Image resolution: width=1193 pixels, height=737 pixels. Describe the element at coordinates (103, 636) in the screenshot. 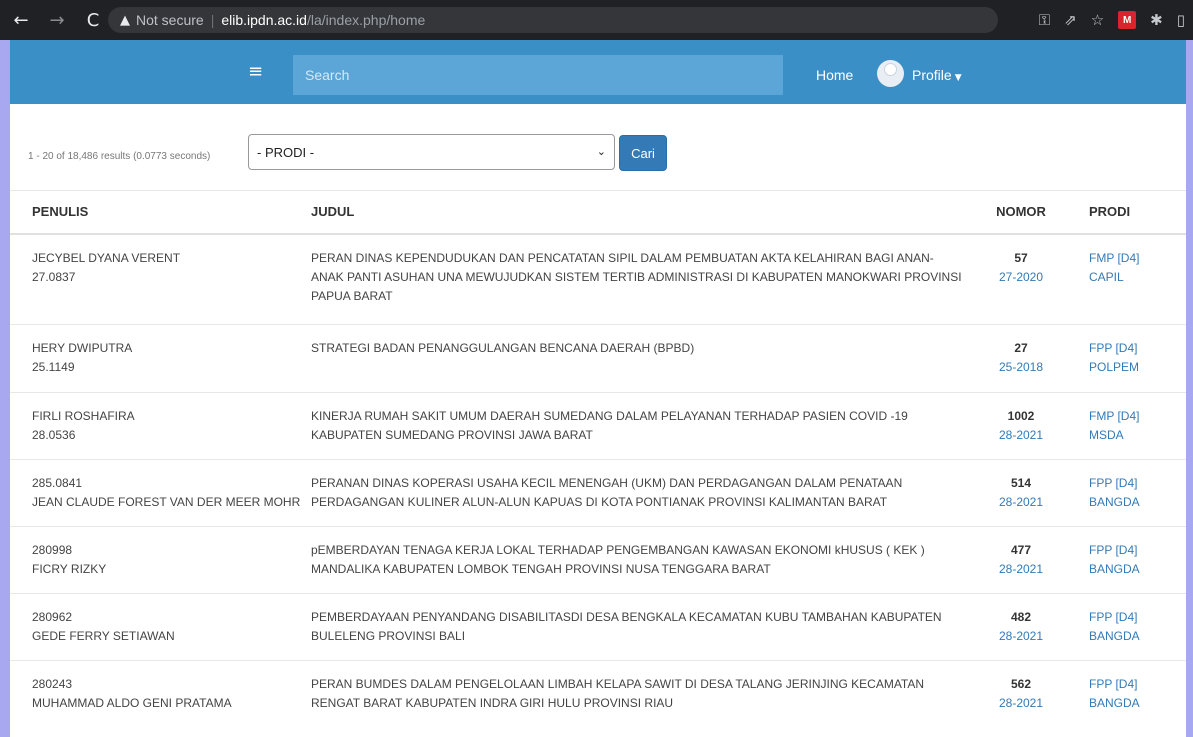

I see `penulis-line-2: GEDE FERRY SETIAWAN` at that location.